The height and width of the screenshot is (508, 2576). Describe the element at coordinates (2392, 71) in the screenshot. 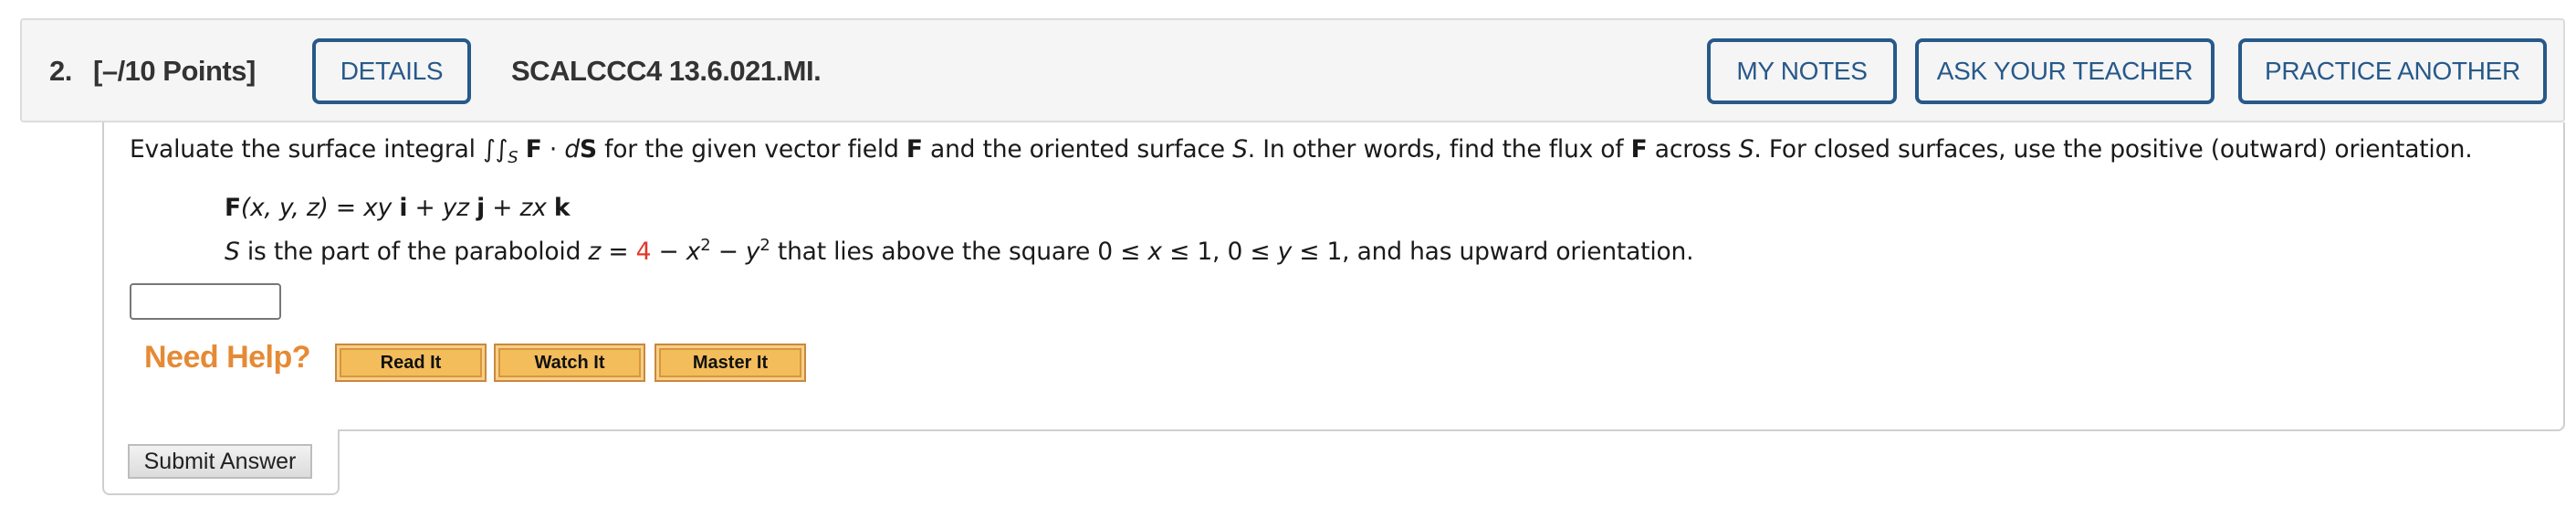

I see `practice-another-button: PRACTICE ANOTHER` at that location.